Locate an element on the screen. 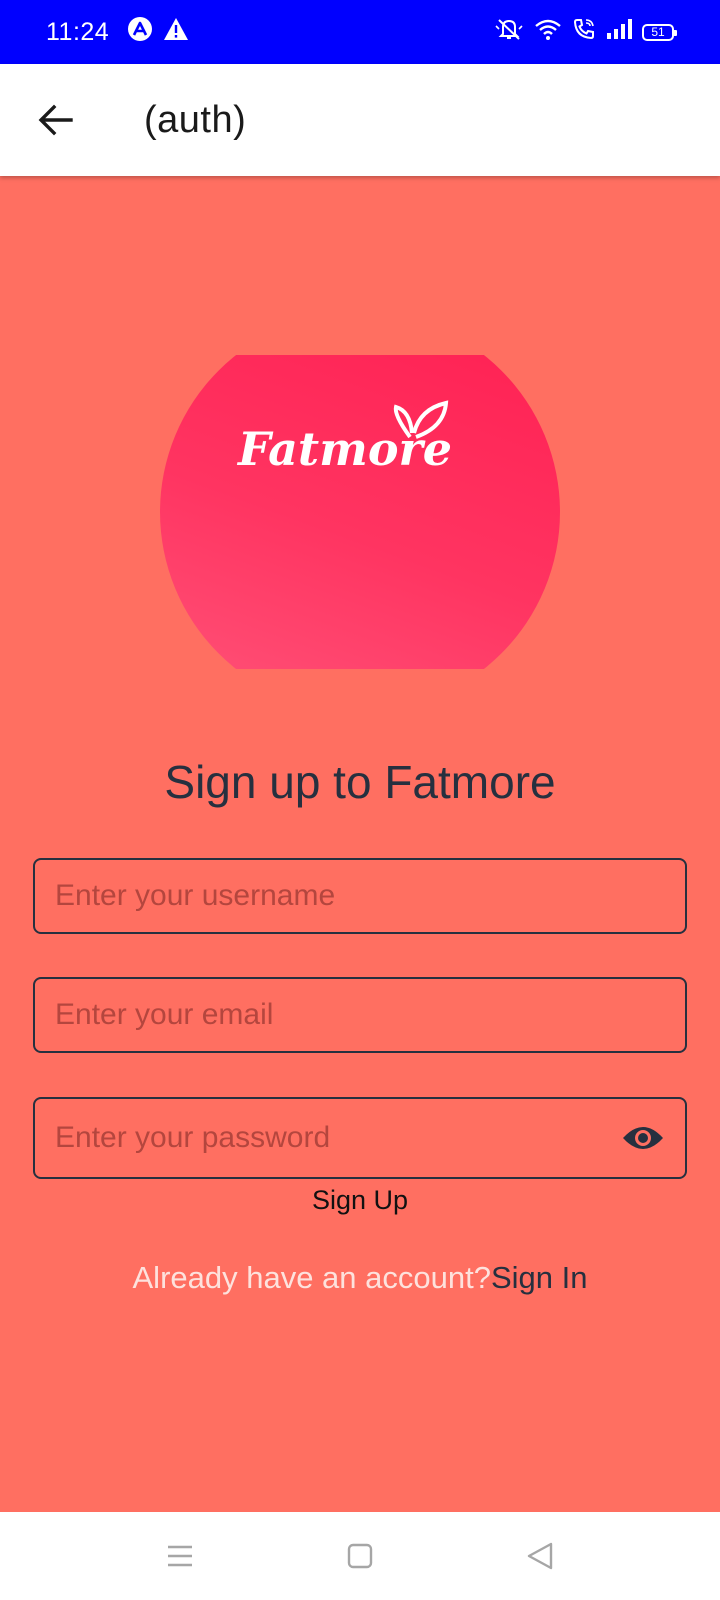 Image resolution: width=720 pixels, height=1600 pixels. password-visibility-toggle is located at coordinates (643, 1138).